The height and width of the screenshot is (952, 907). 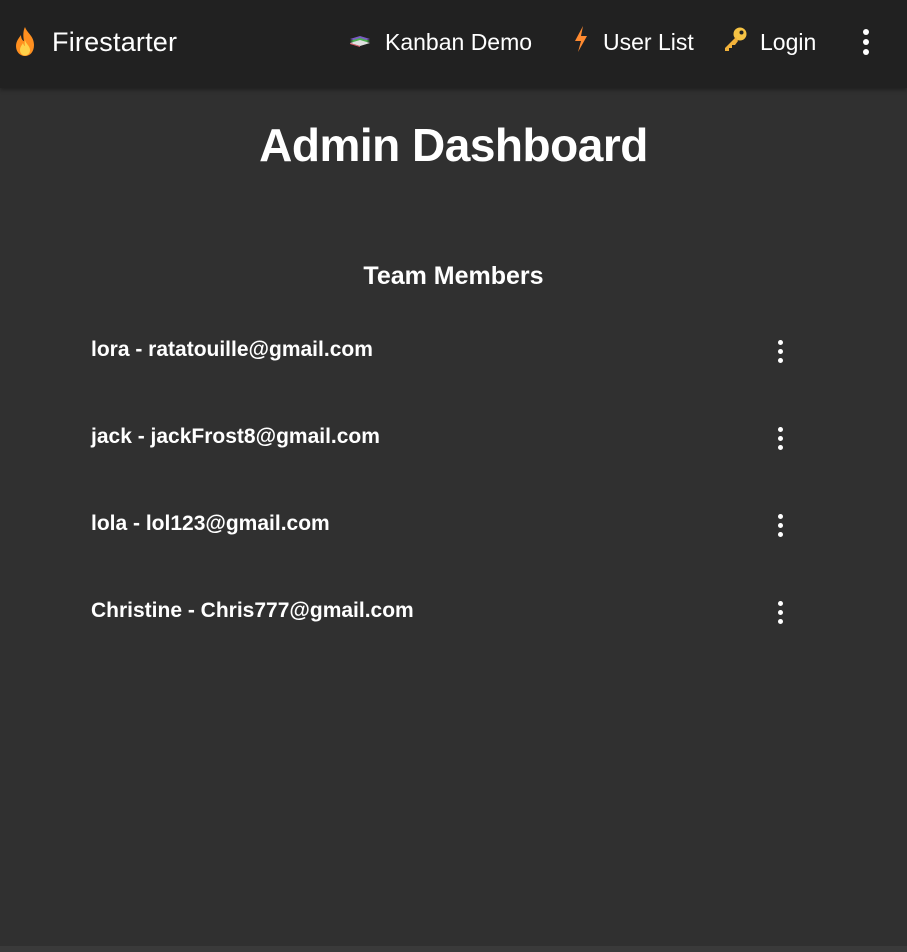 I want to click on nav-login-label: Login, so click(x=788, y=41).